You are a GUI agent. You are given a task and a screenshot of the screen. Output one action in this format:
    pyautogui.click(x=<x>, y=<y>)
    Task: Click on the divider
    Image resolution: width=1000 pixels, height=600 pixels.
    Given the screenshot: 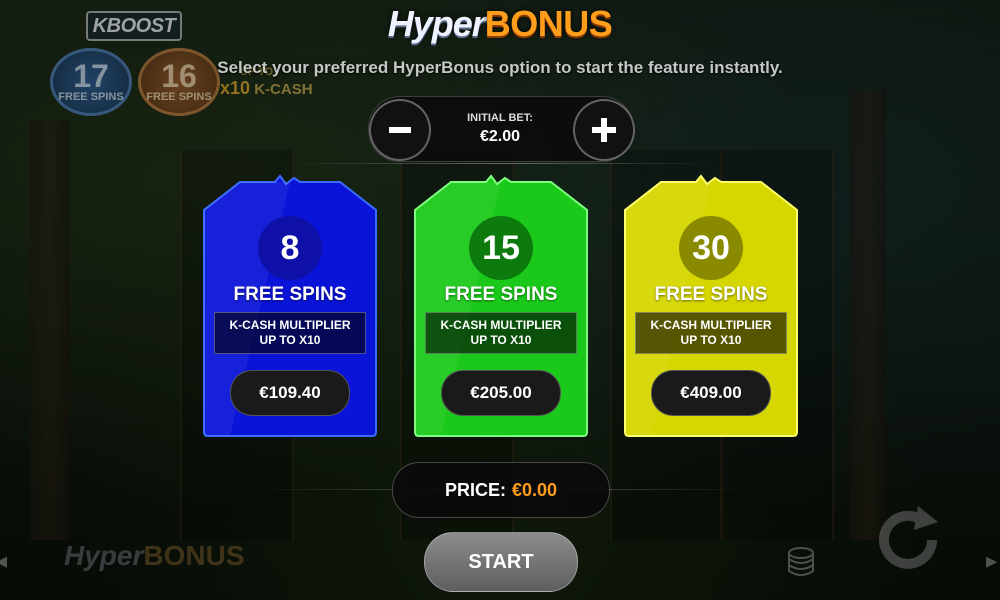 What is the action you would take?
    pyautogui.click(x=500, y=163)
    